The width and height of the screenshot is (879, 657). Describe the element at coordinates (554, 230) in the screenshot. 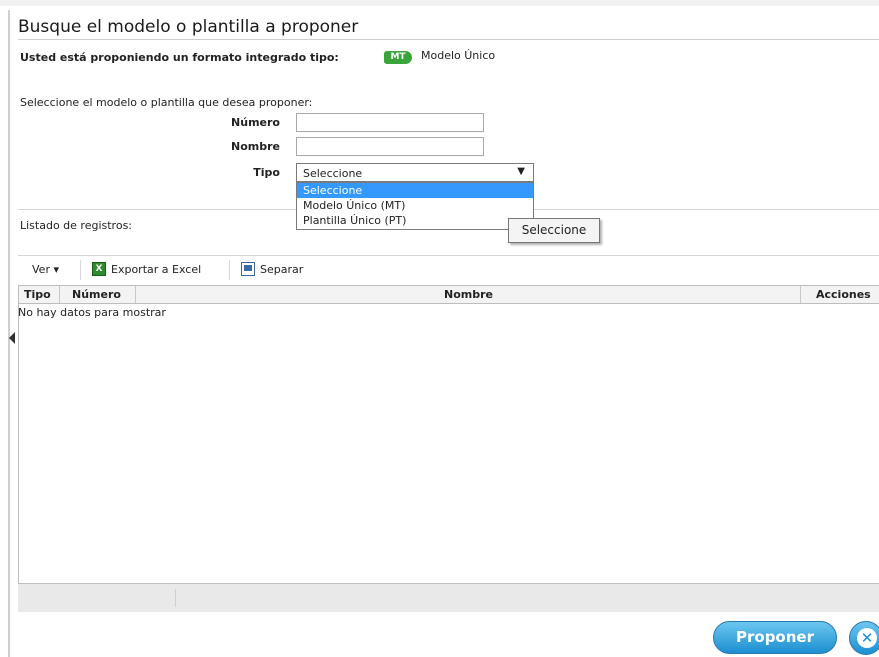

I see `tooltip: Seleccione` at that location.